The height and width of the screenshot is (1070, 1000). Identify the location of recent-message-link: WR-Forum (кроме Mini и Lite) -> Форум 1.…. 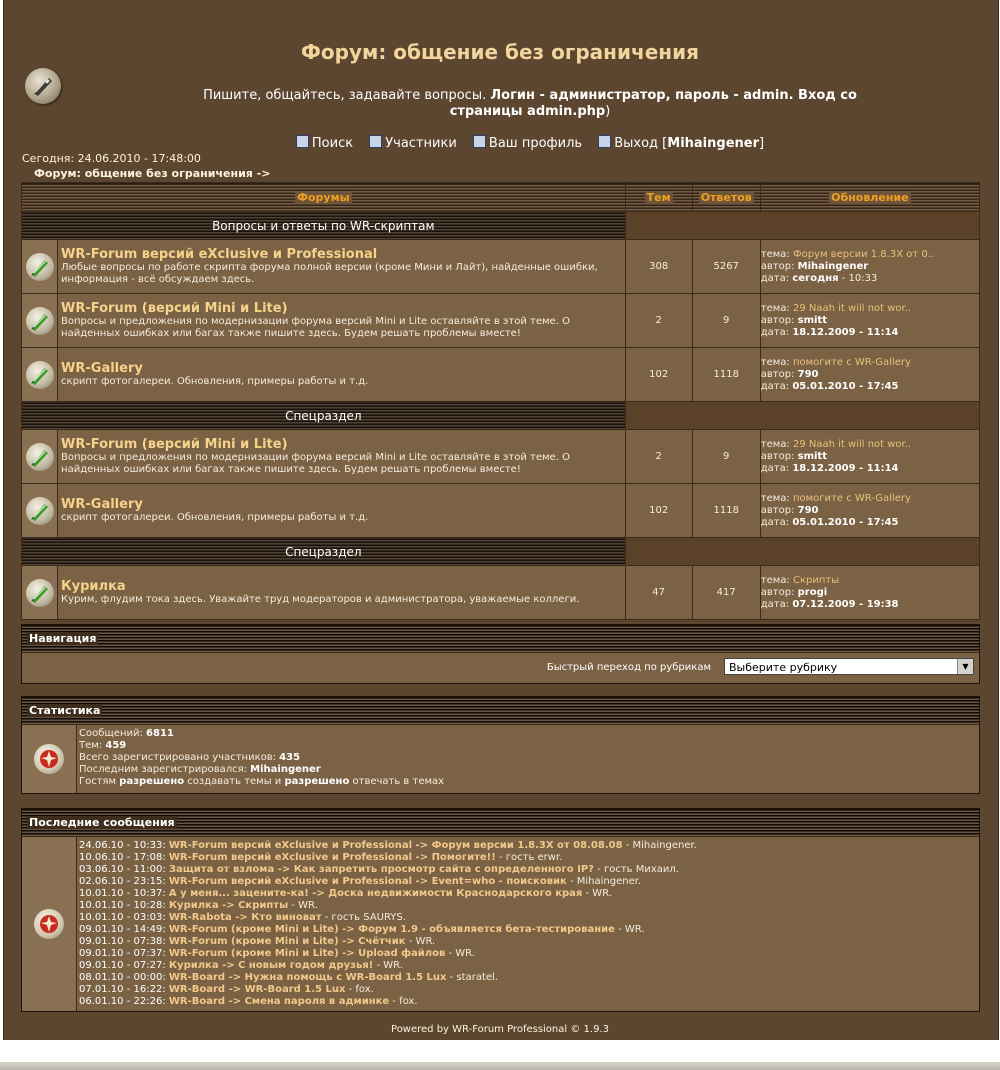
(392, 929).